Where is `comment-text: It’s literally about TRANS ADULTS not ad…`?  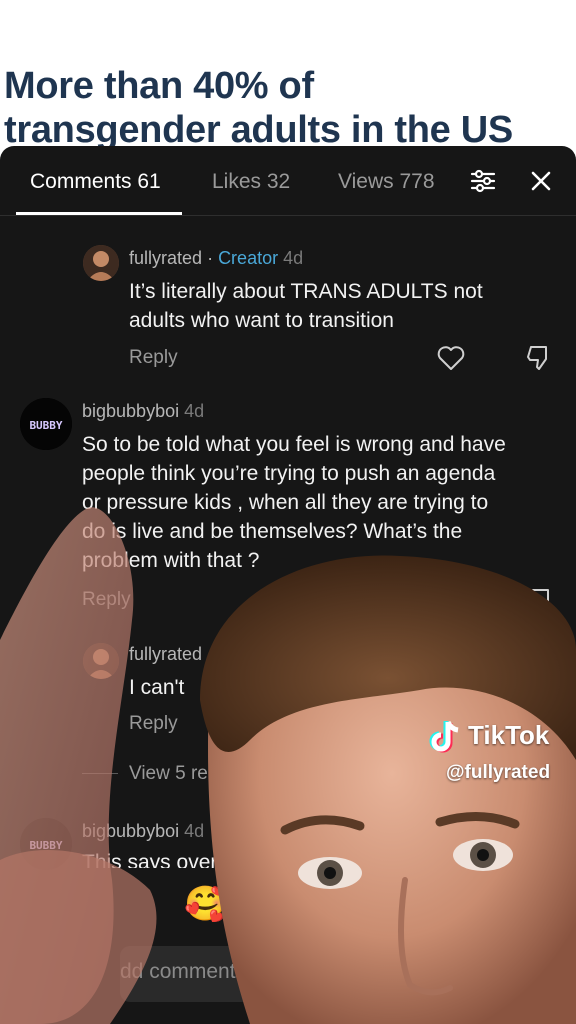
comment-text: It’s literally about TRANS ADULTS not ad… is located at coordinates (349, 306).